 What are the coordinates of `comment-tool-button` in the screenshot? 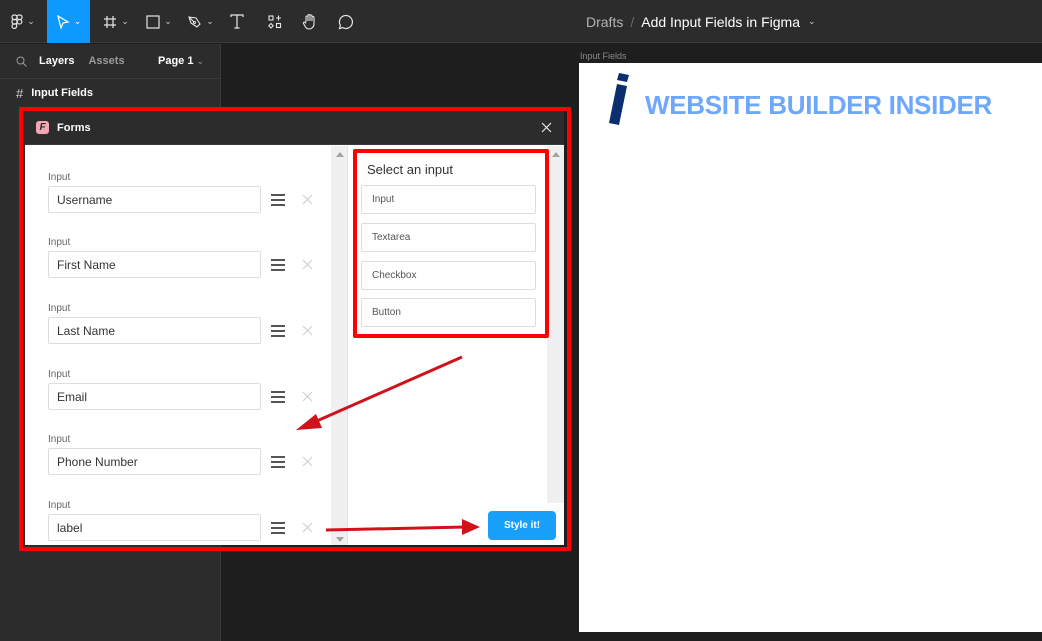 It's located at (346, 21).